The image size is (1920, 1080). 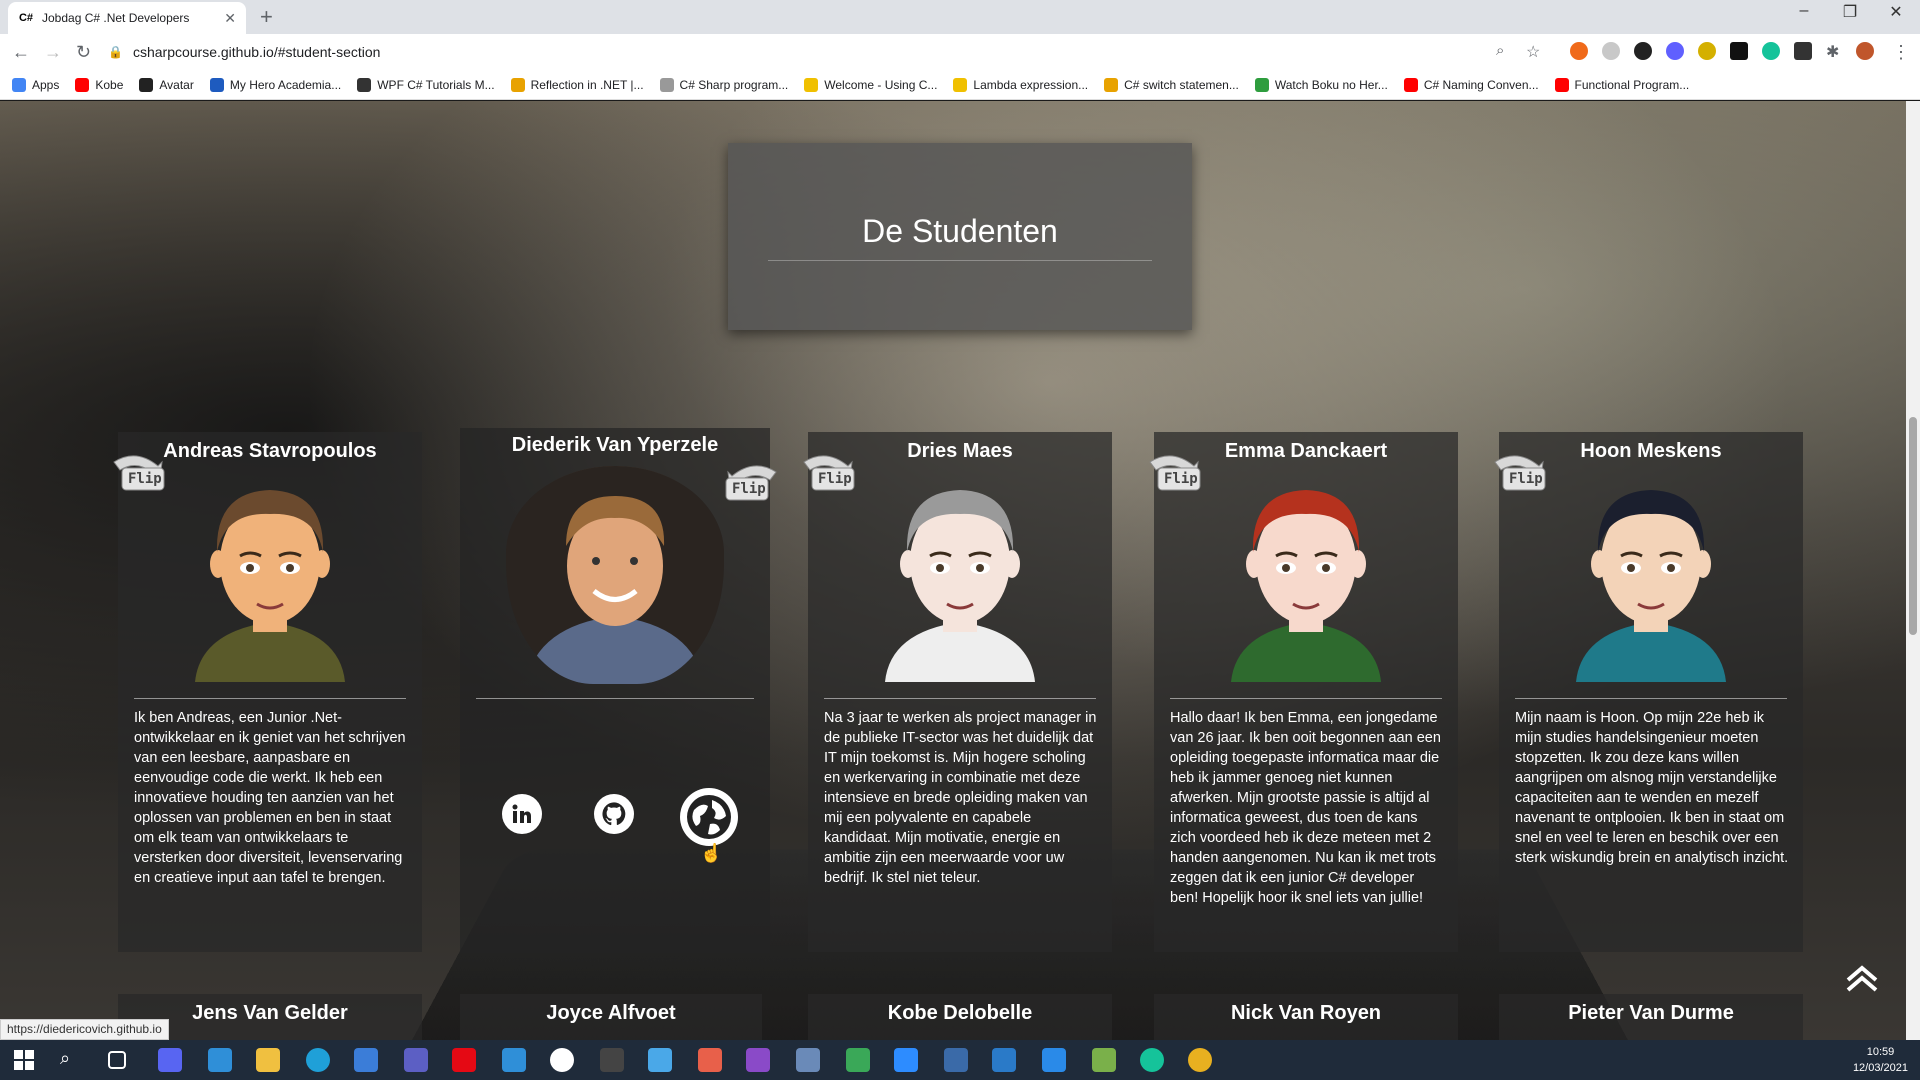 What do you see at coordinates (522, 814) in the screenshot?
I see `linkedin-icon` at bounding box center [522, 814].